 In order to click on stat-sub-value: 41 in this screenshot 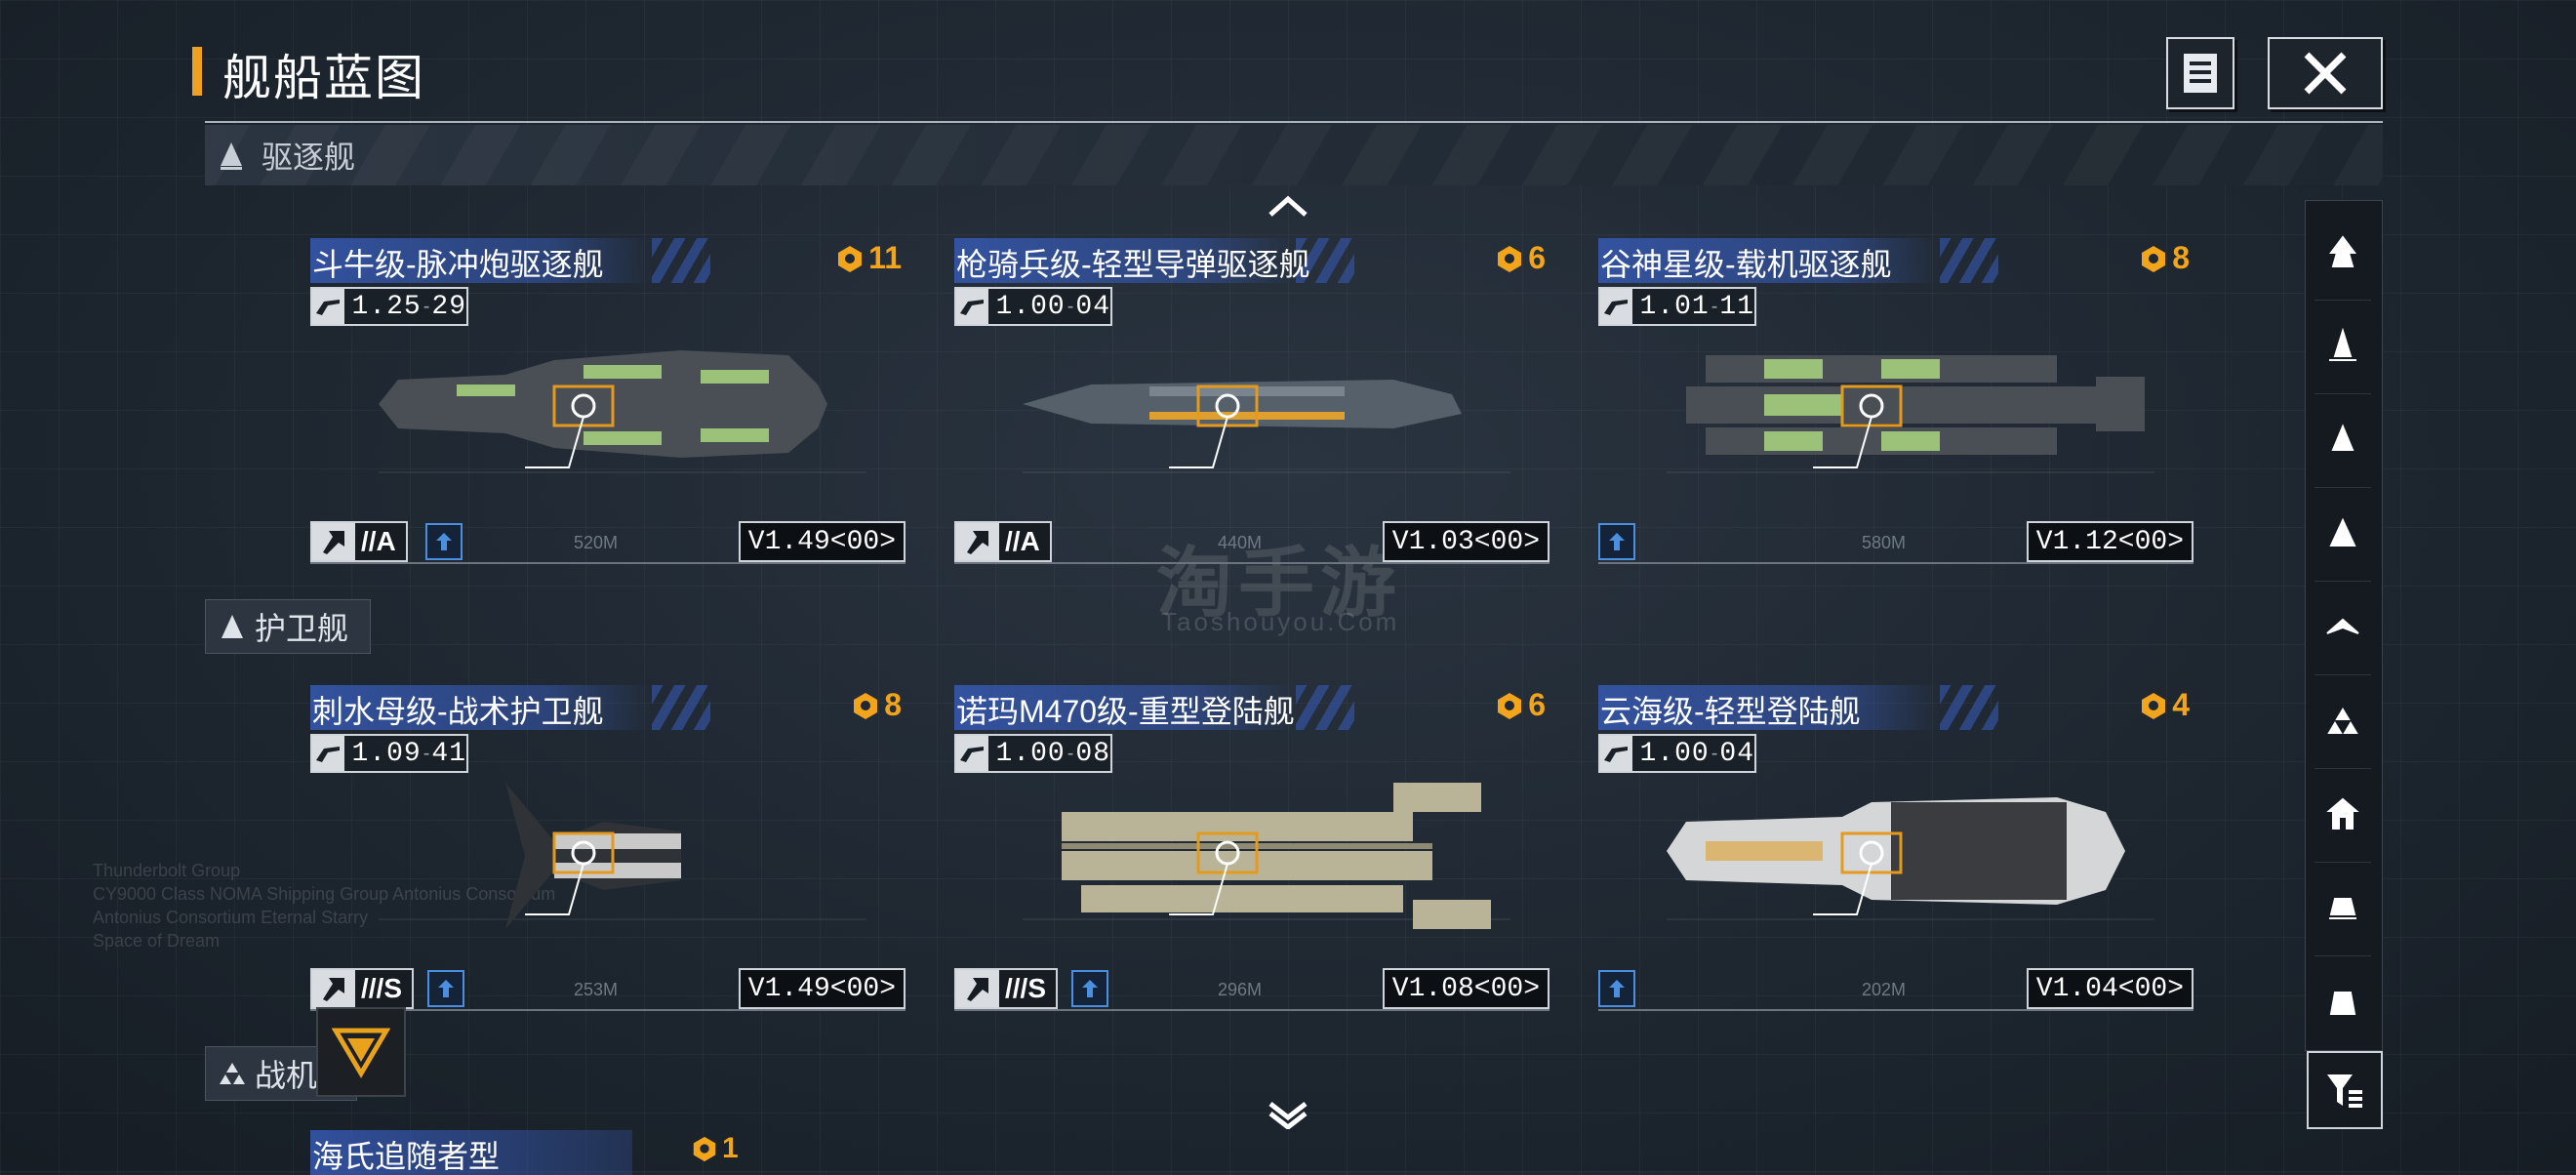, I will do `click(448, 754)`.